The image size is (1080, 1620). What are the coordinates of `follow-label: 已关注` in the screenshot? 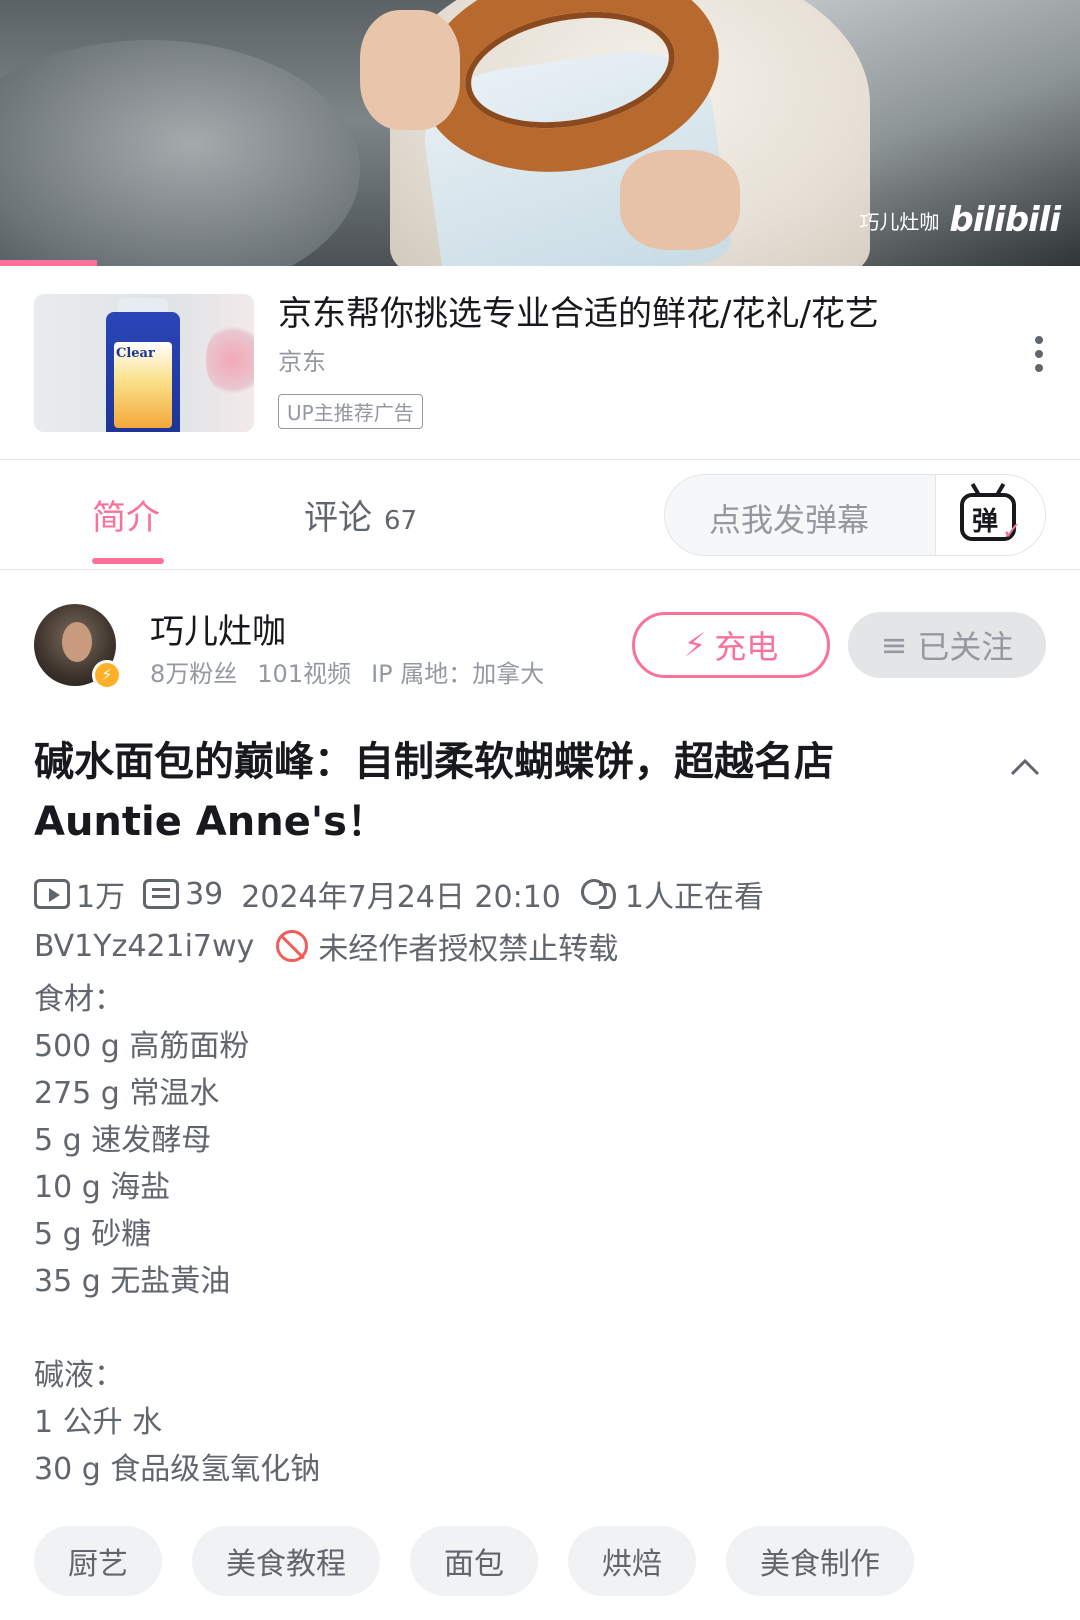 It's located at (965, 647).